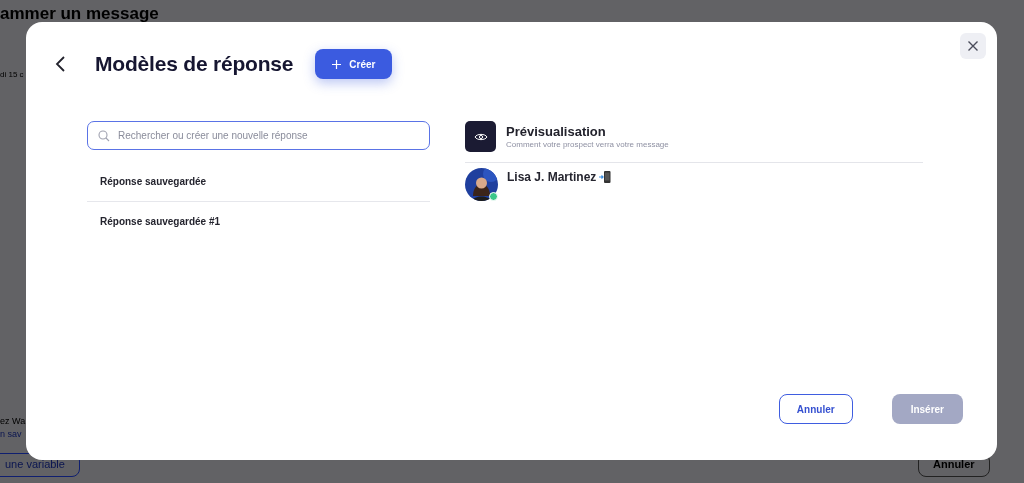 Image resolution: width=1024 pixels, height=483 pixels. Describe the element at coordinates (552, 177) in the screenshot. I see `contact-name: Lisa J. Martinez` at that location.